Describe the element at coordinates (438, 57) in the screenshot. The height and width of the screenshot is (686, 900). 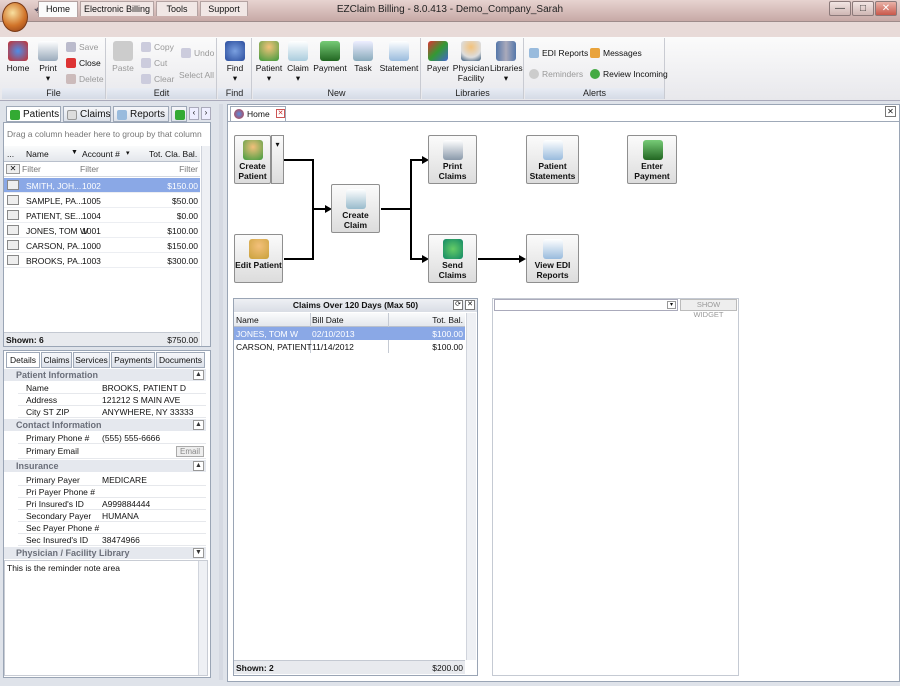
I see `payer-button: Payer` at that location.